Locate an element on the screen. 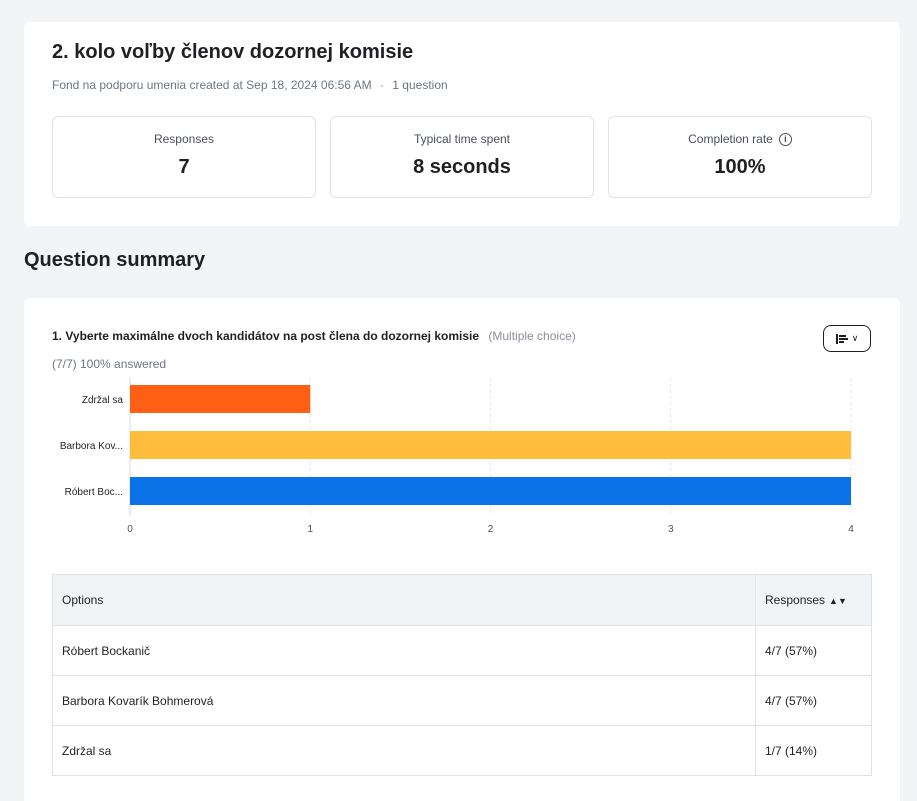  table-header-row: Options Responses ▲▼ is located at coordinates (462, 600).